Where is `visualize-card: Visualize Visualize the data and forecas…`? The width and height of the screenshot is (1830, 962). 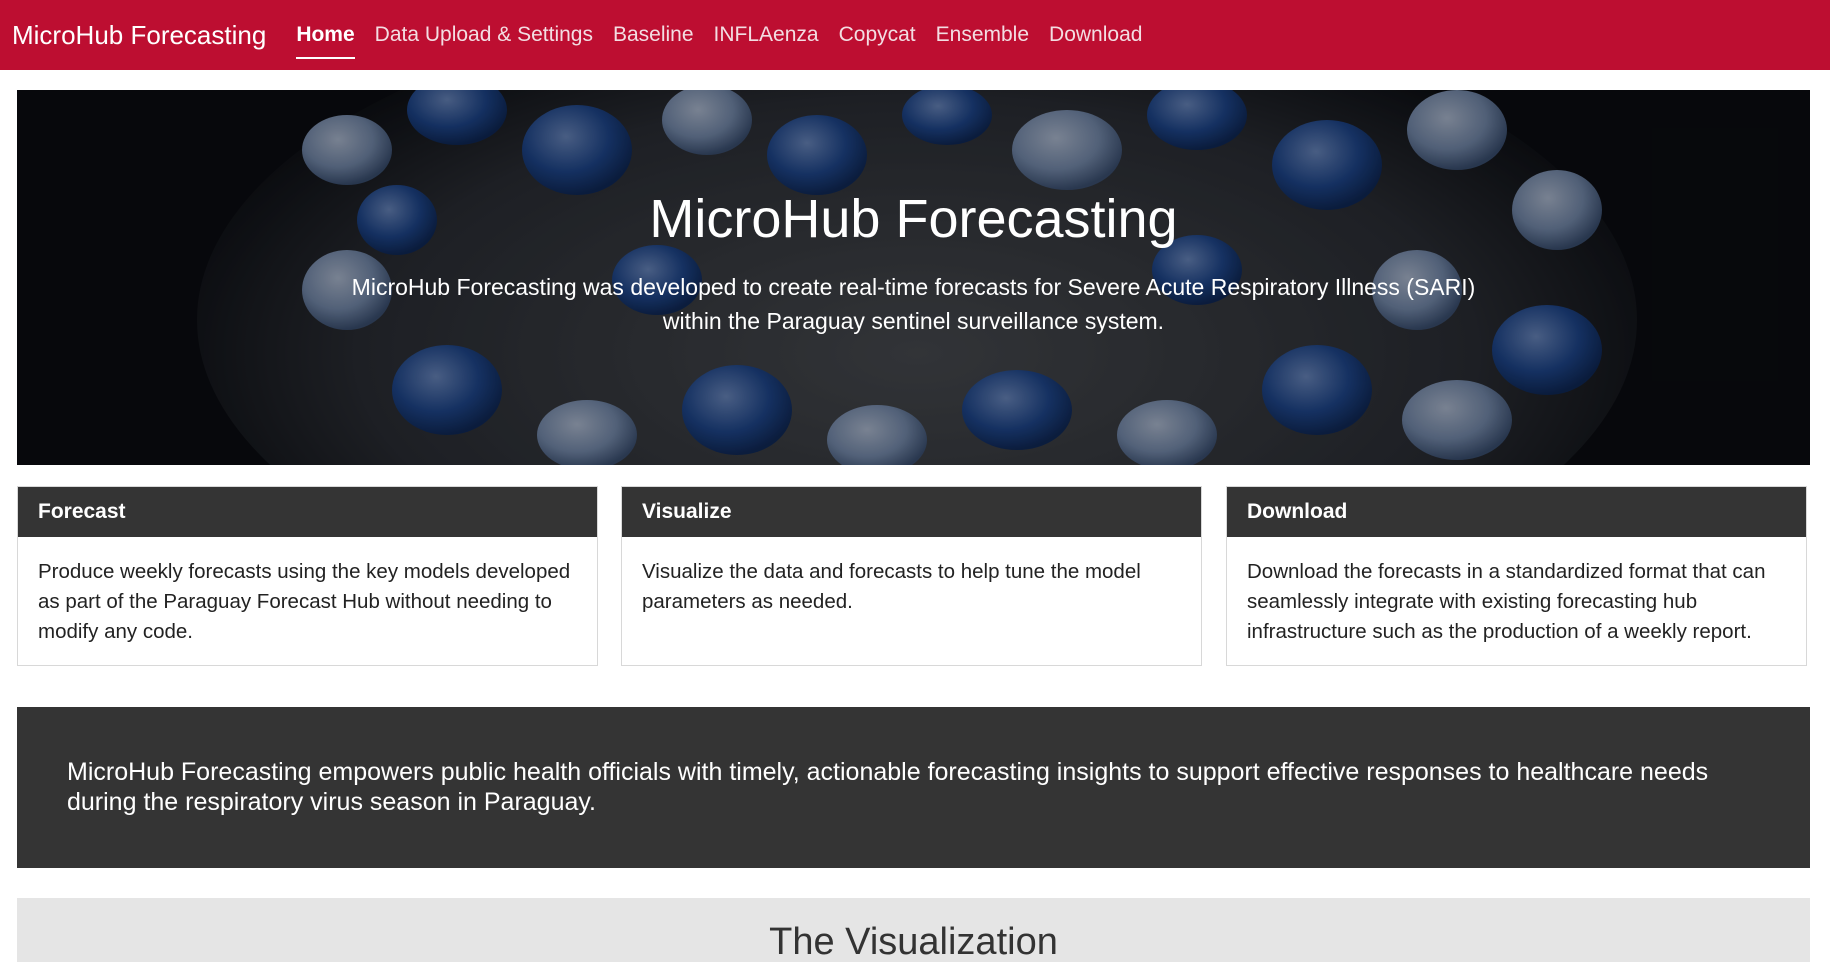 visualize-card: Visualize Visualize the data and forecas… is located at coordinates (911, 576).